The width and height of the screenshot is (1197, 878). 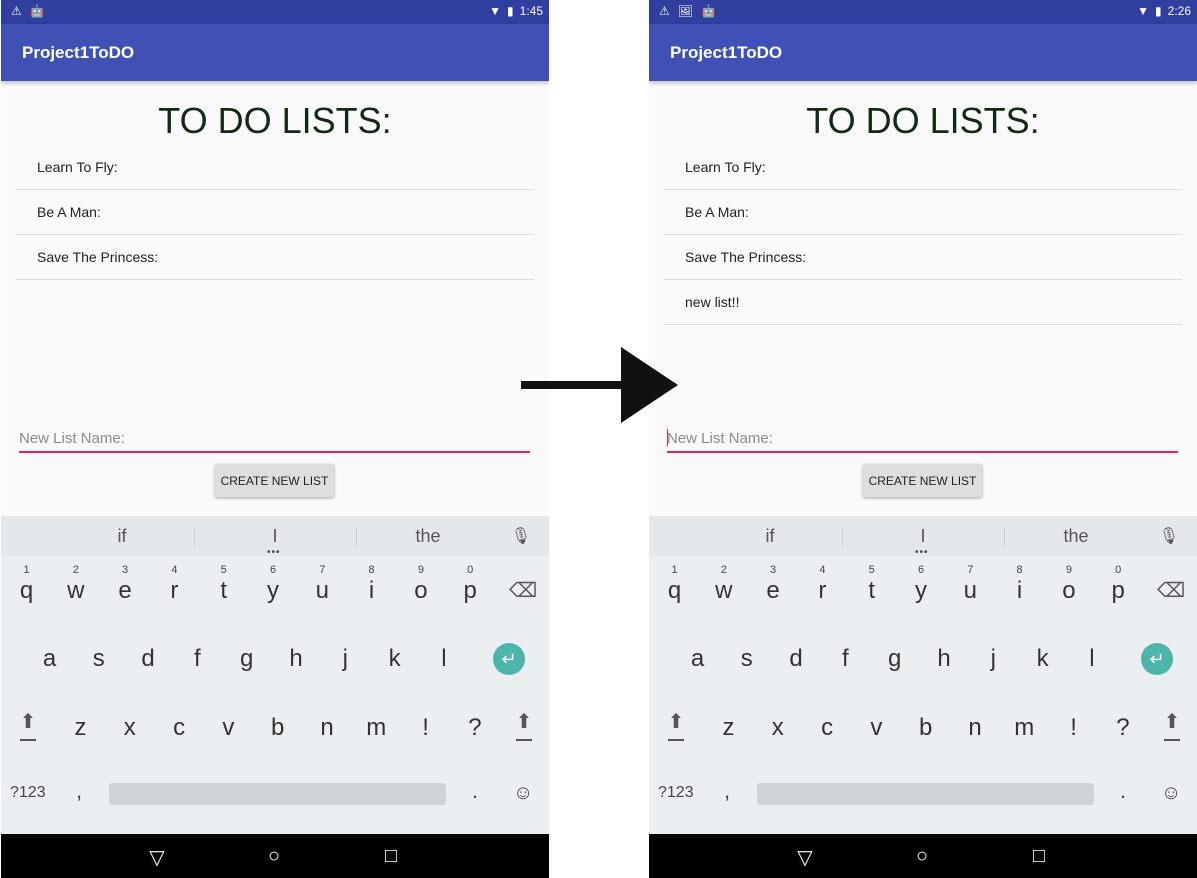 I want to click on list-item: new list!!, so click(x=923, y=302).